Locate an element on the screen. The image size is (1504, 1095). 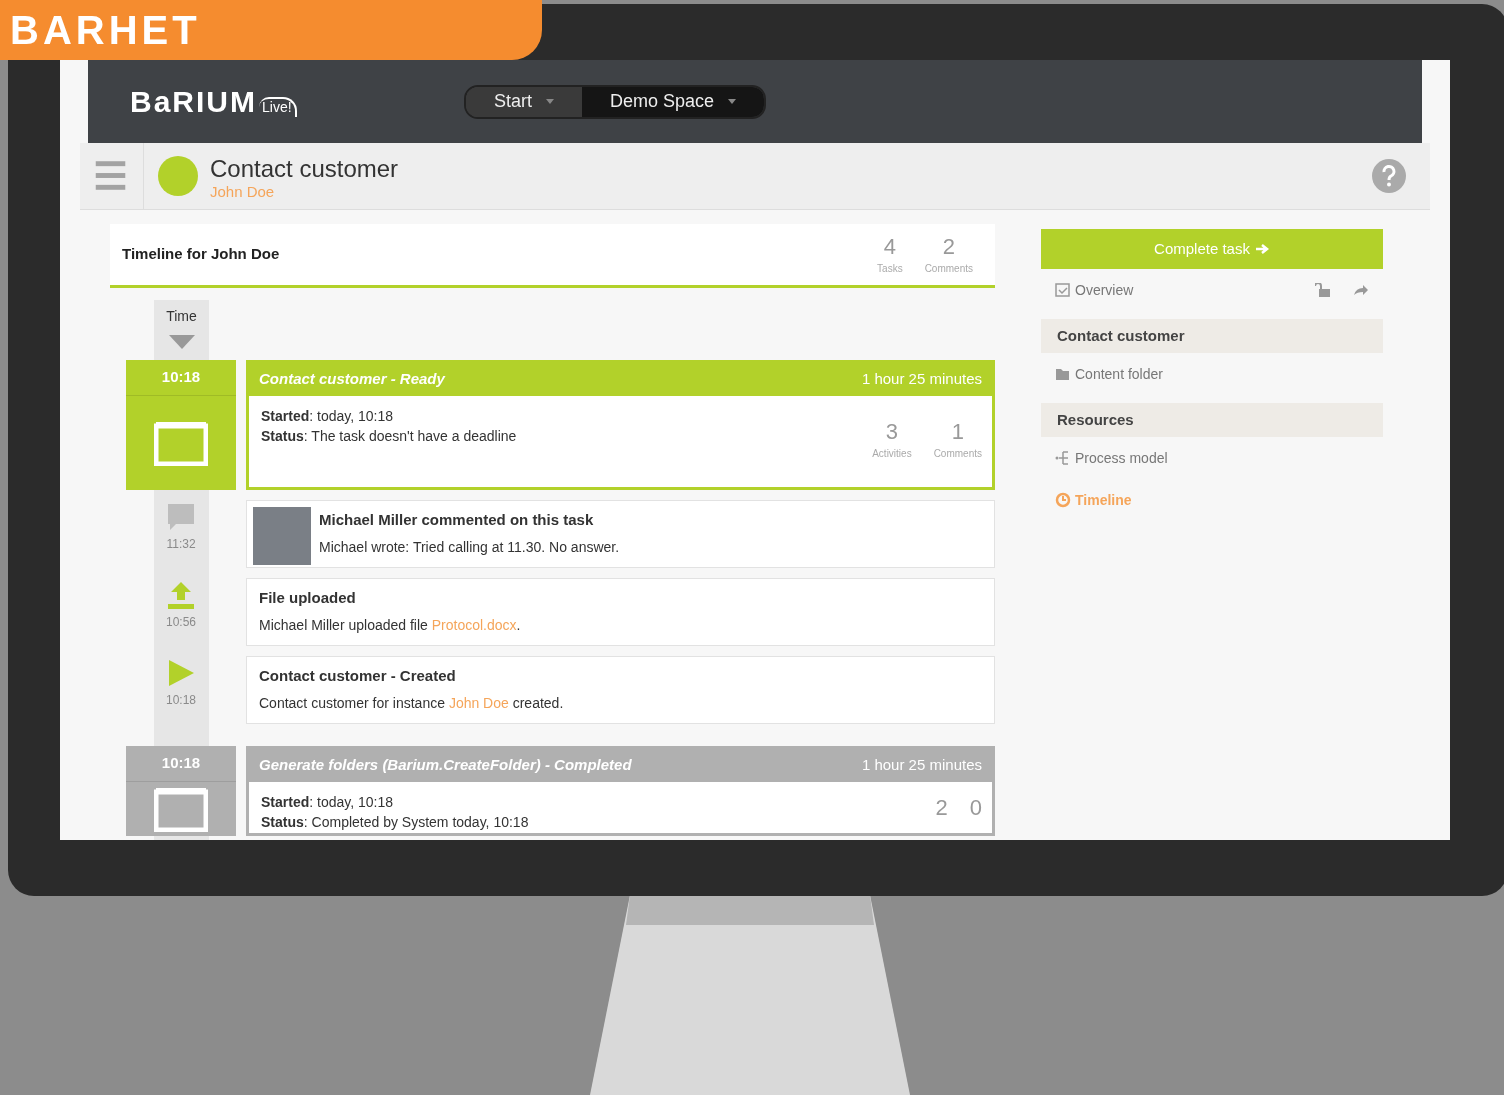
calendar-check-icon is located at coordinates (1063, 290).